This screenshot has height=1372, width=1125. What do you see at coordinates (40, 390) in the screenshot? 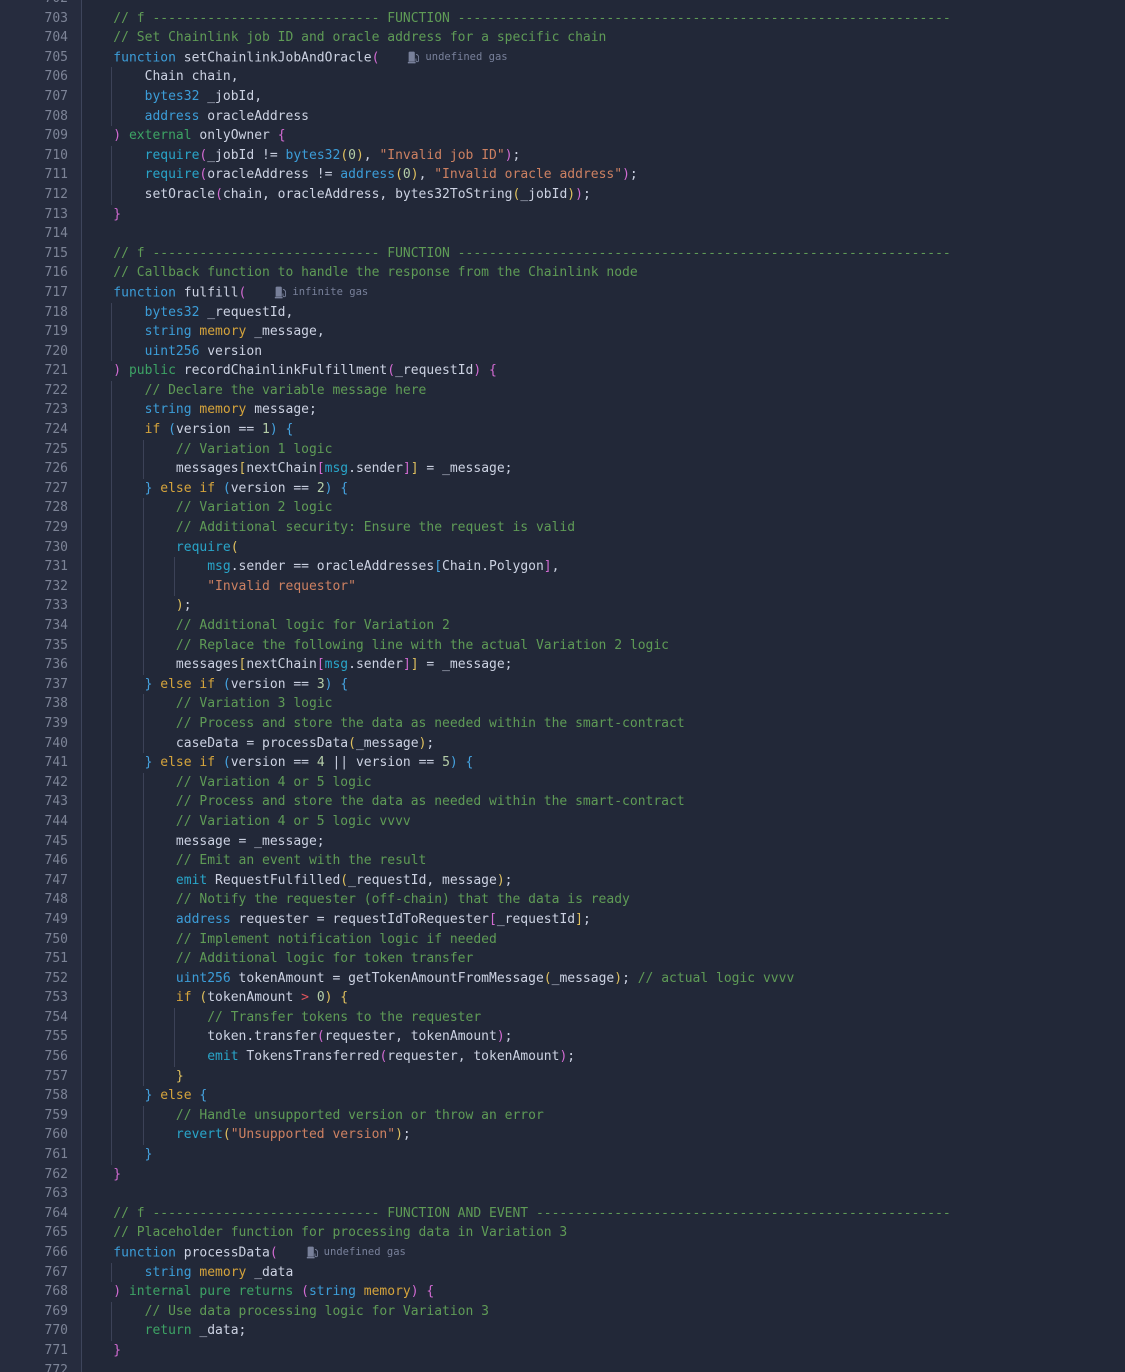
I see `line-number: 722` at bounding box center [40, 390].